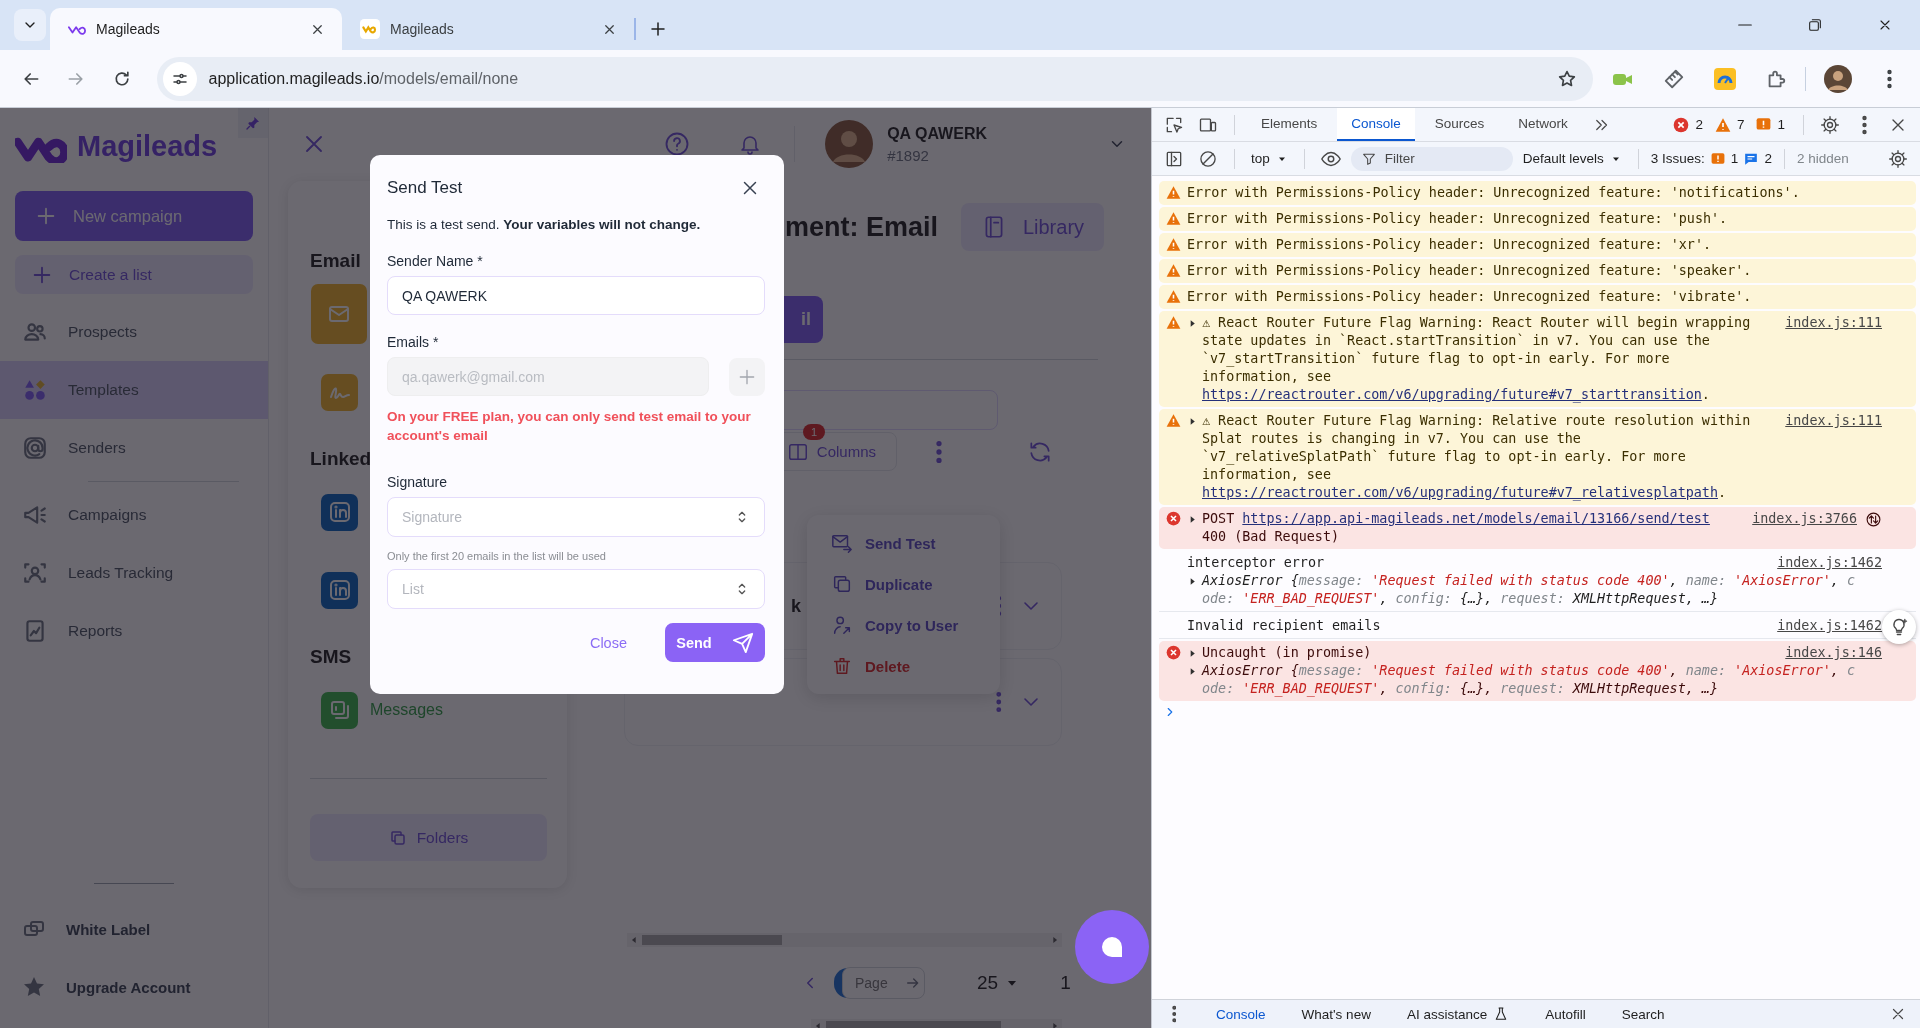  Describe the element at coordinates (1899, 627) in the screenshot. I see `ai-insights-button` at that location.